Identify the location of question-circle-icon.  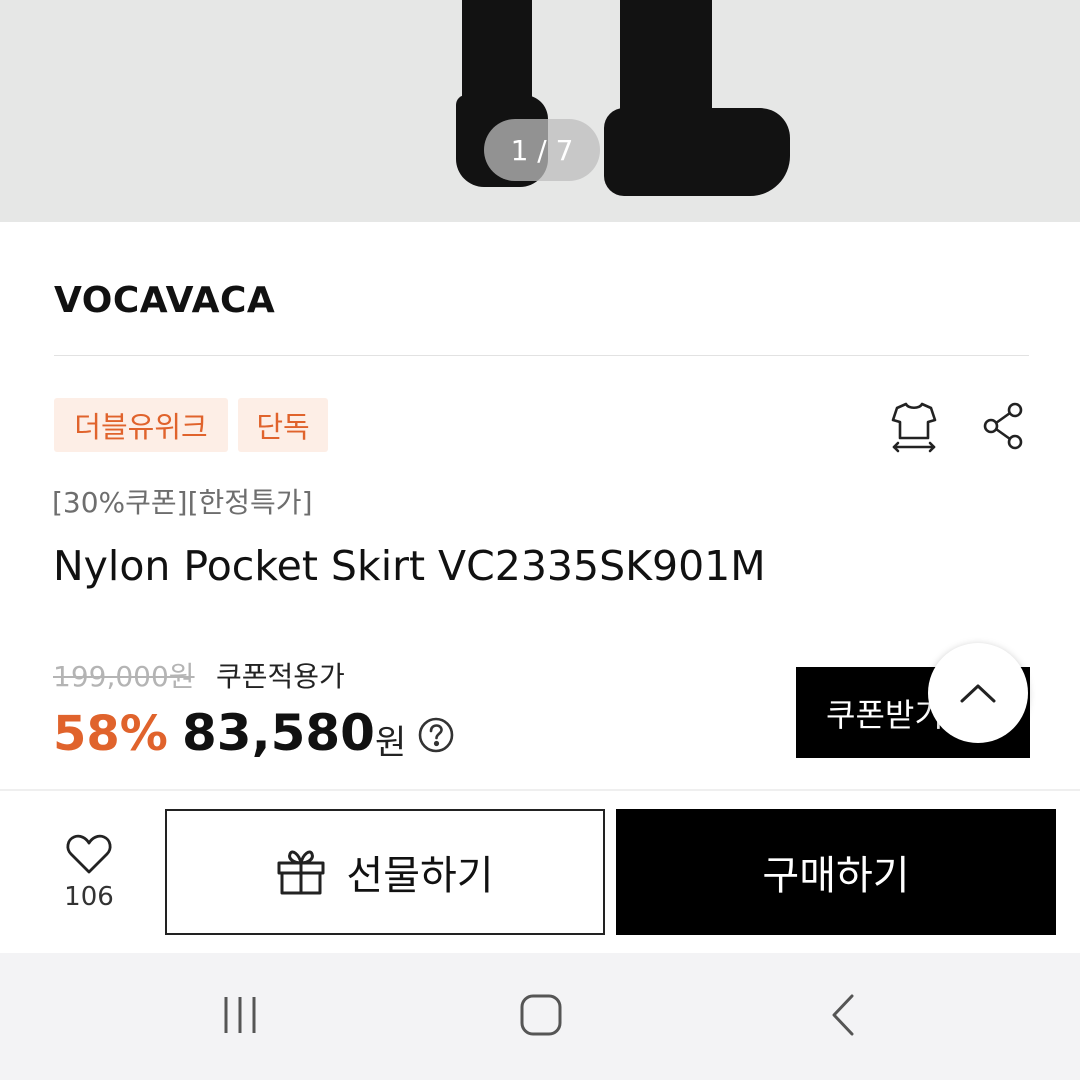
(436, 735).